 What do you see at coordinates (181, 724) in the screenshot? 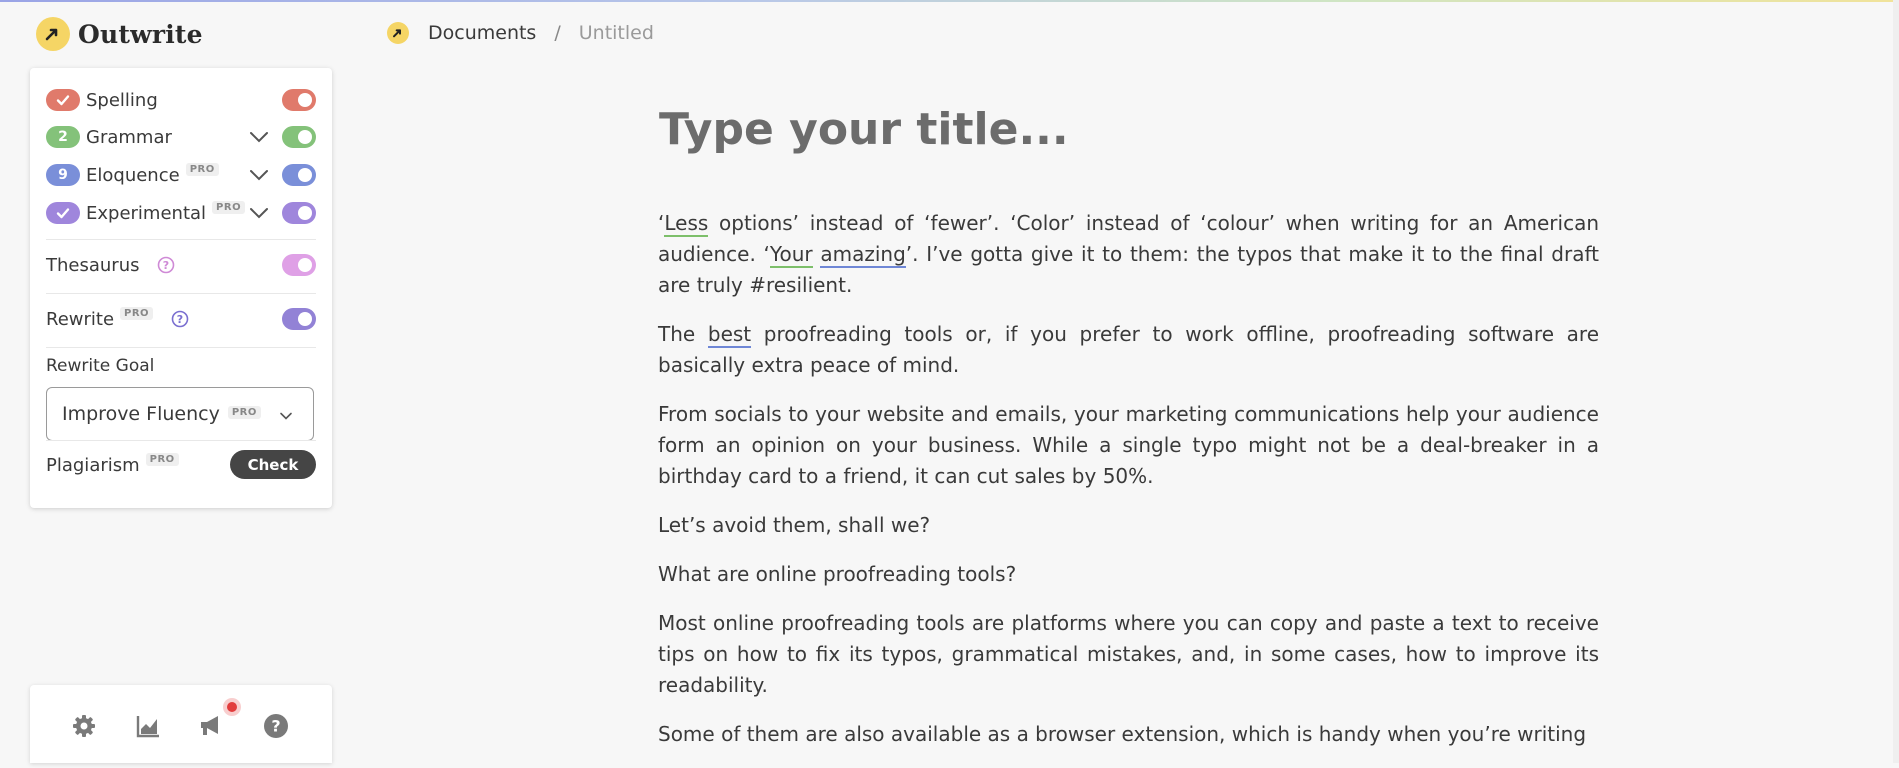
I see `bottom-toolbar: ?` at bounding box center [181, 724].